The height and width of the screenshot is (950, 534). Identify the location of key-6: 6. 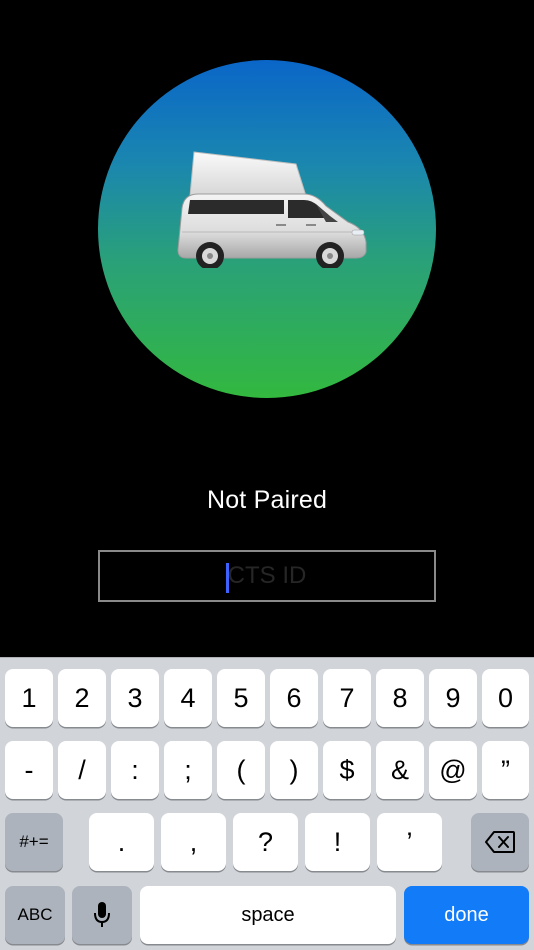
(294, 698).